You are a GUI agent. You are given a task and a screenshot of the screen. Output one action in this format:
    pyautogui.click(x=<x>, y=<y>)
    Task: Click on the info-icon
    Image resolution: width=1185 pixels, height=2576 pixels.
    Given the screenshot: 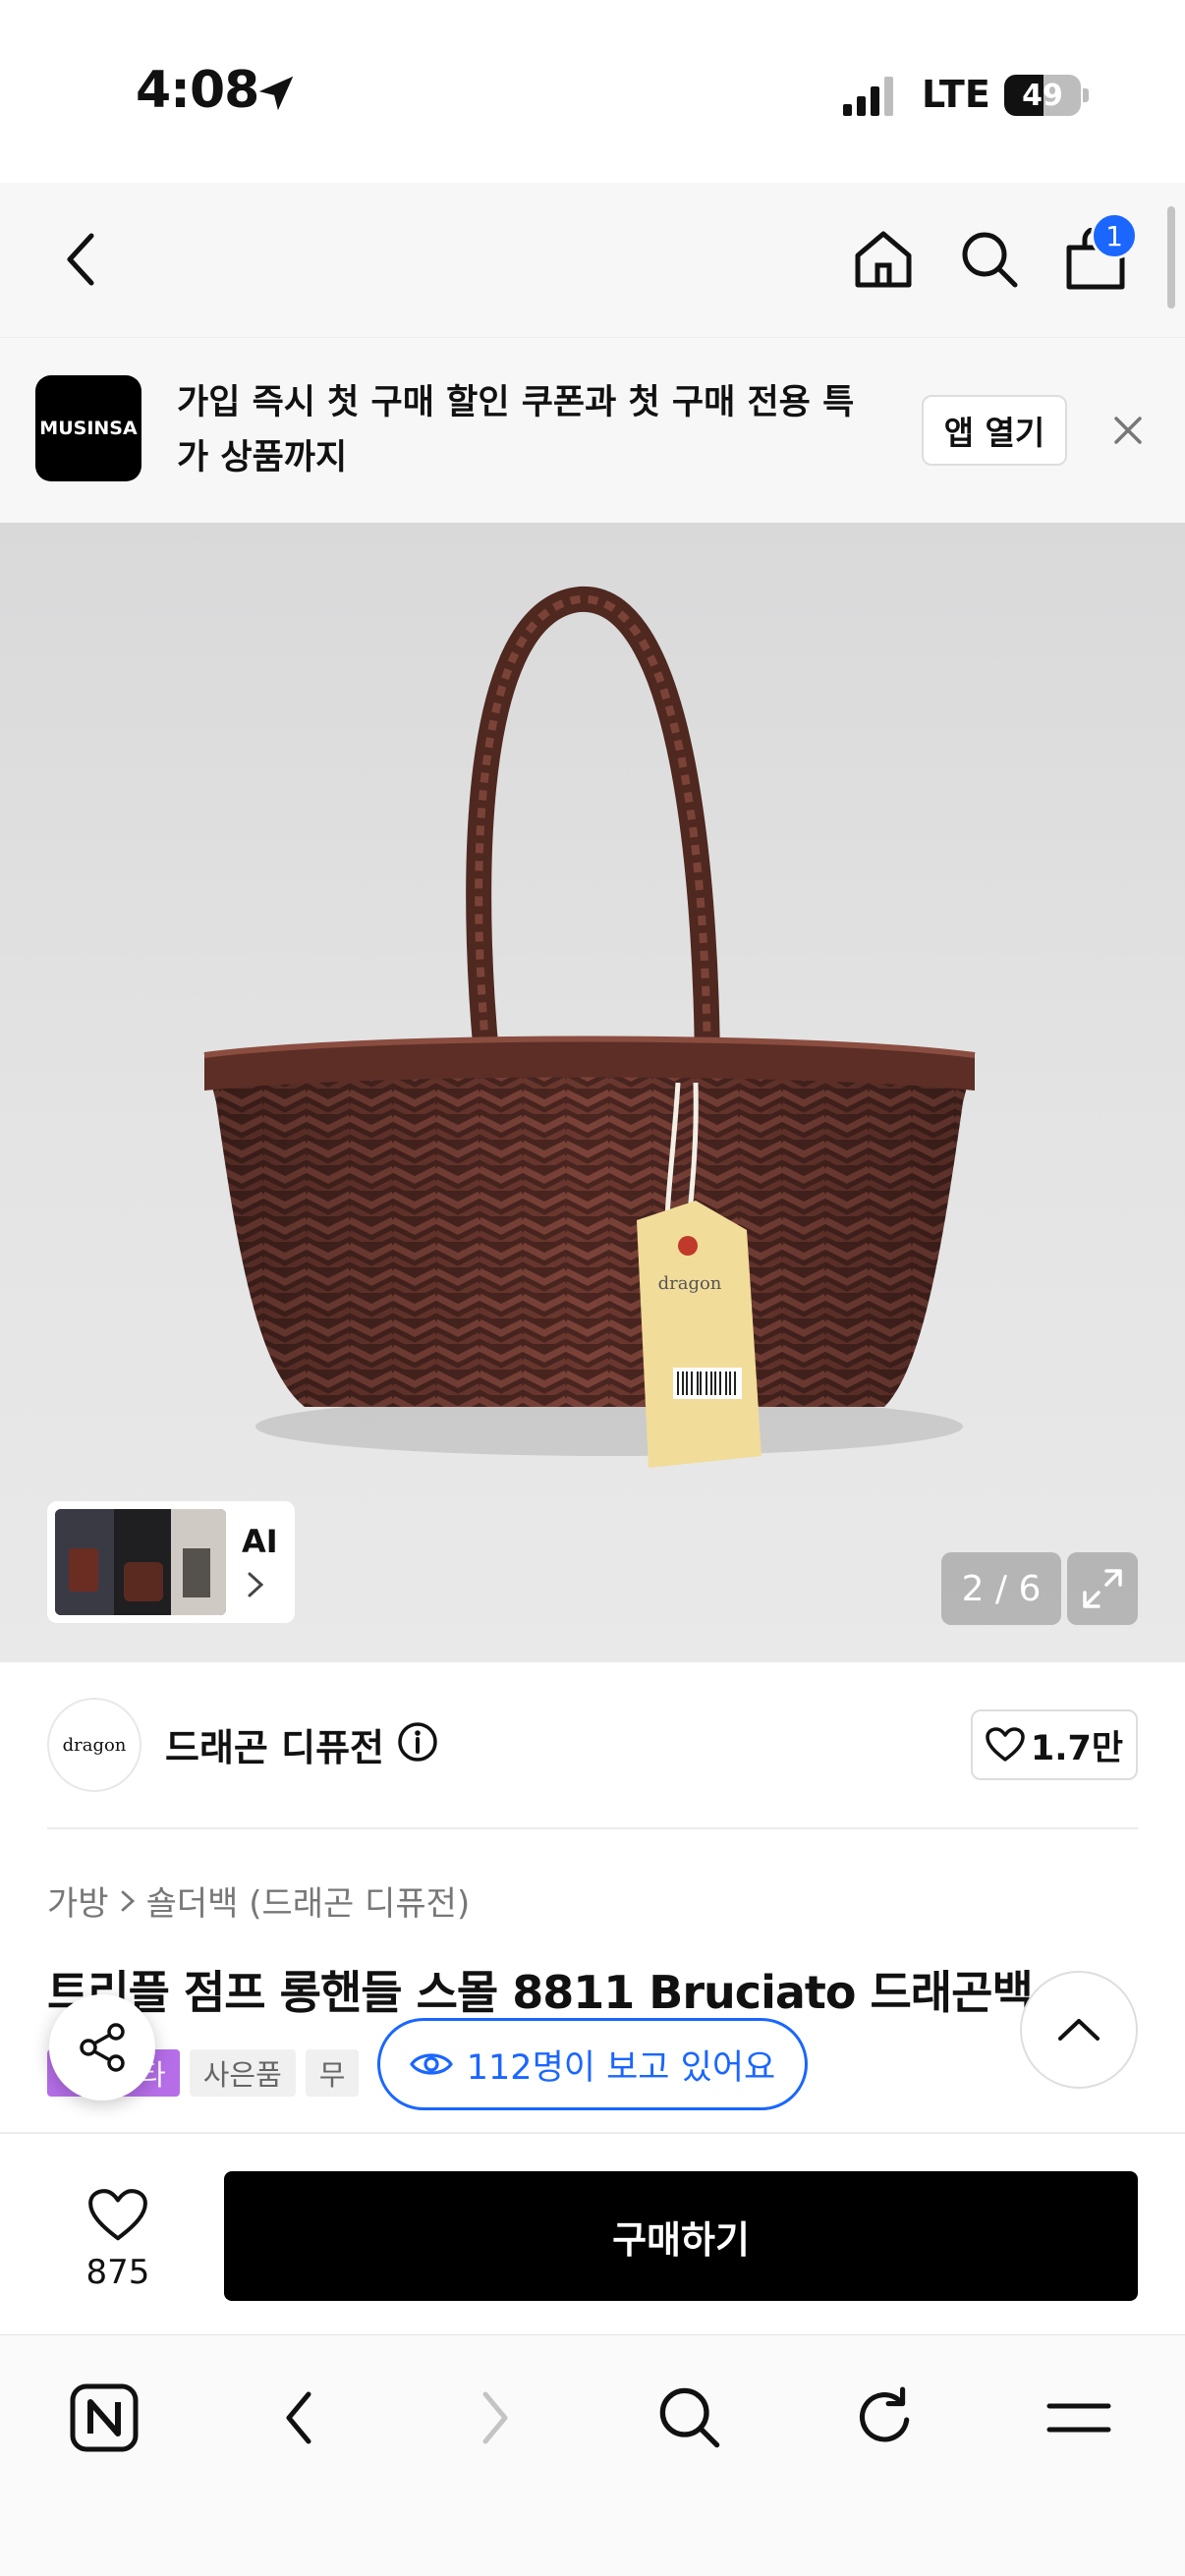 What is the action you would take?
    pyautogui.click(x=417, y=1742)
    